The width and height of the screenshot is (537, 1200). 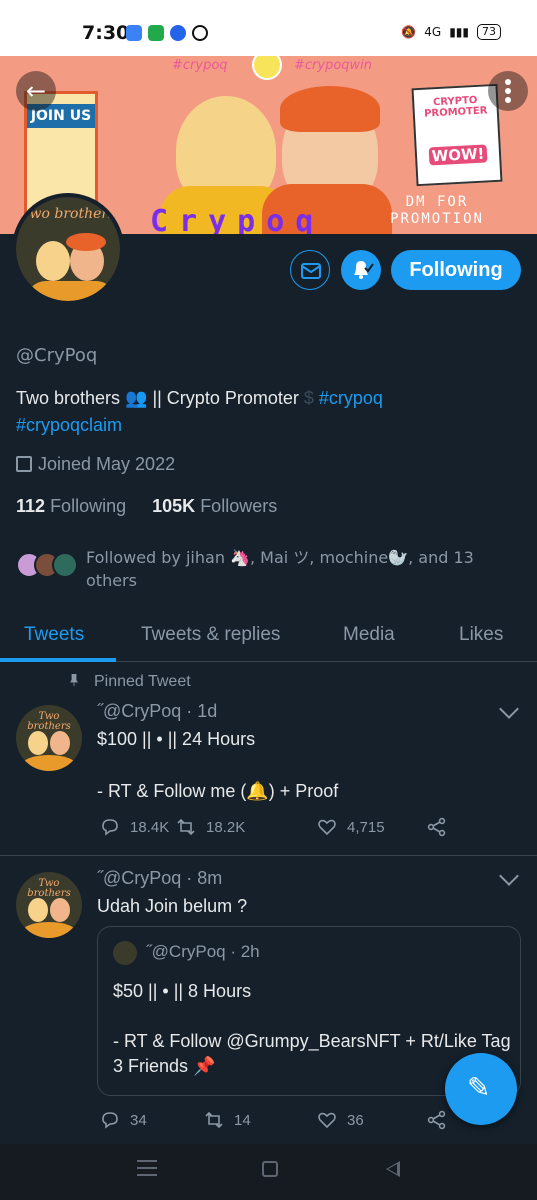 What do you see at coordinates (437, 210) in the screenshot?
I see `banner-dm-text: DM FOR PROMOTION` at bounding box center [437, 210].